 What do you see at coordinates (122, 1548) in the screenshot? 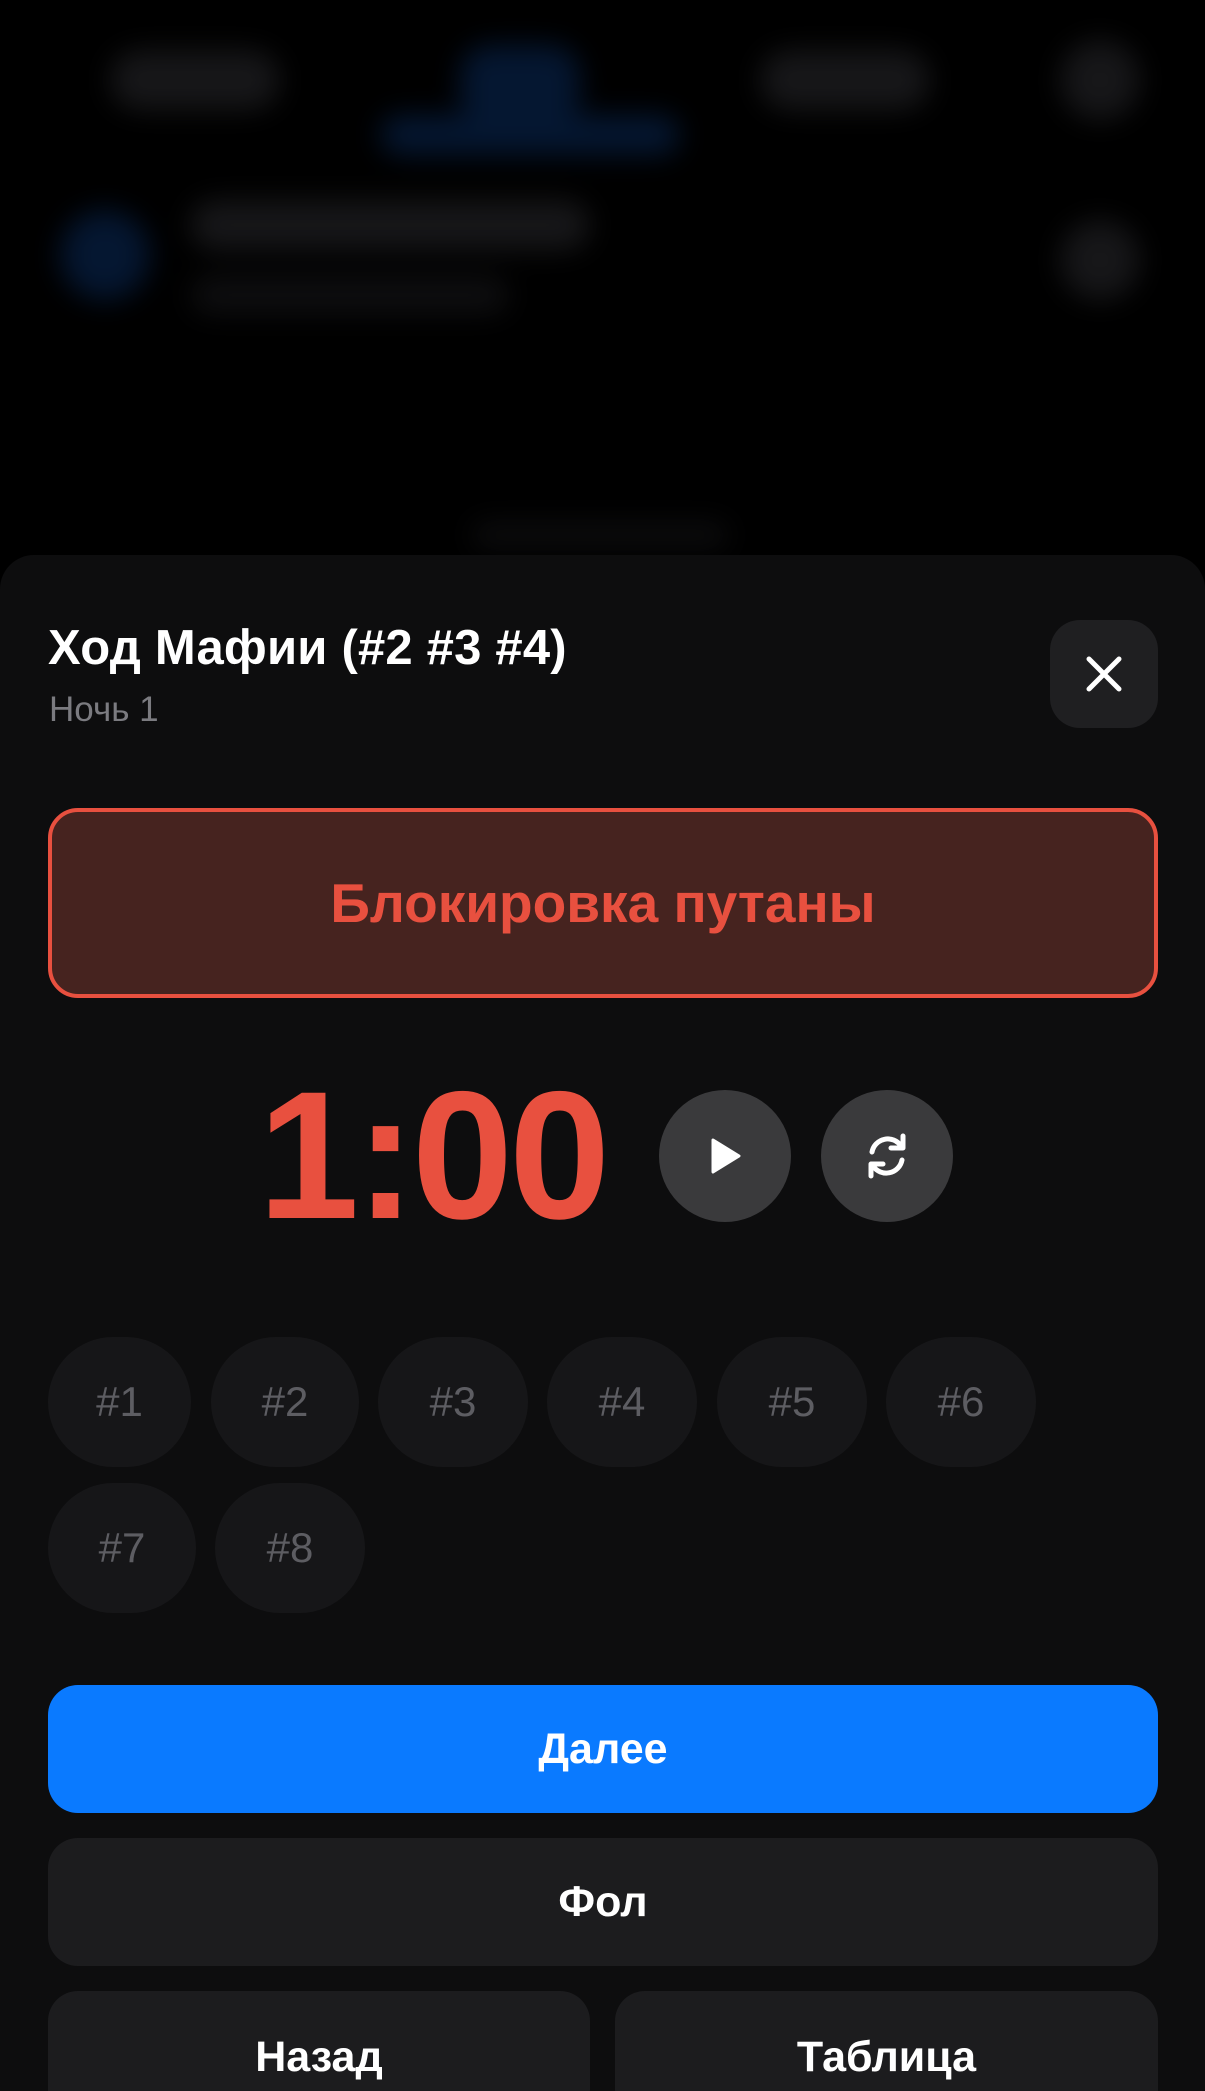
I see `player-chip-7: #7` at bounding box center [122, 1548].